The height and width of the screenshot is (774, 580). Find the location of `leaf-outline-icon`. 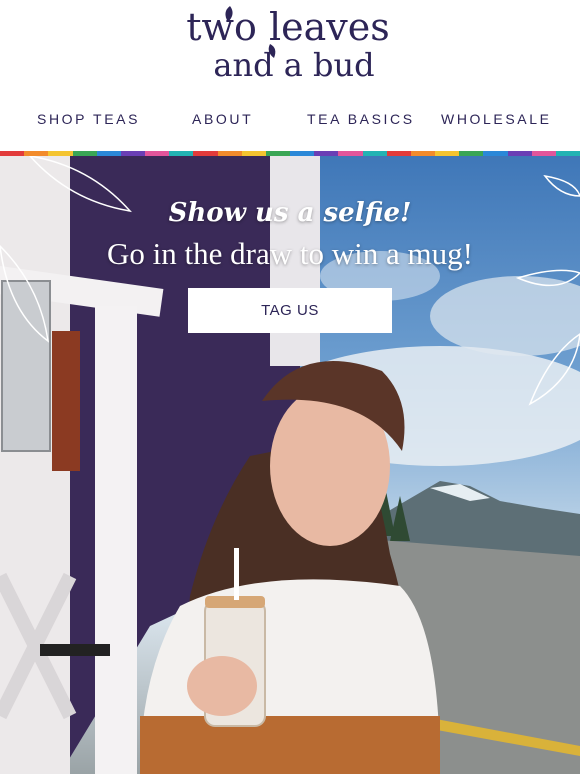

leaf-outline-icon is located at coordinates (561, 185).